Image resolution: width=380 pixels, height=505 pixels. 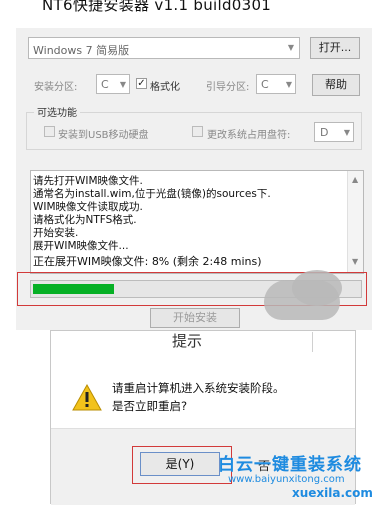 What do you see at coordinates (157, 7) in the screenshot?
I see `installer-title: NT6快捷安装器 v1.1 build0301` at bounding box center [157, 7].